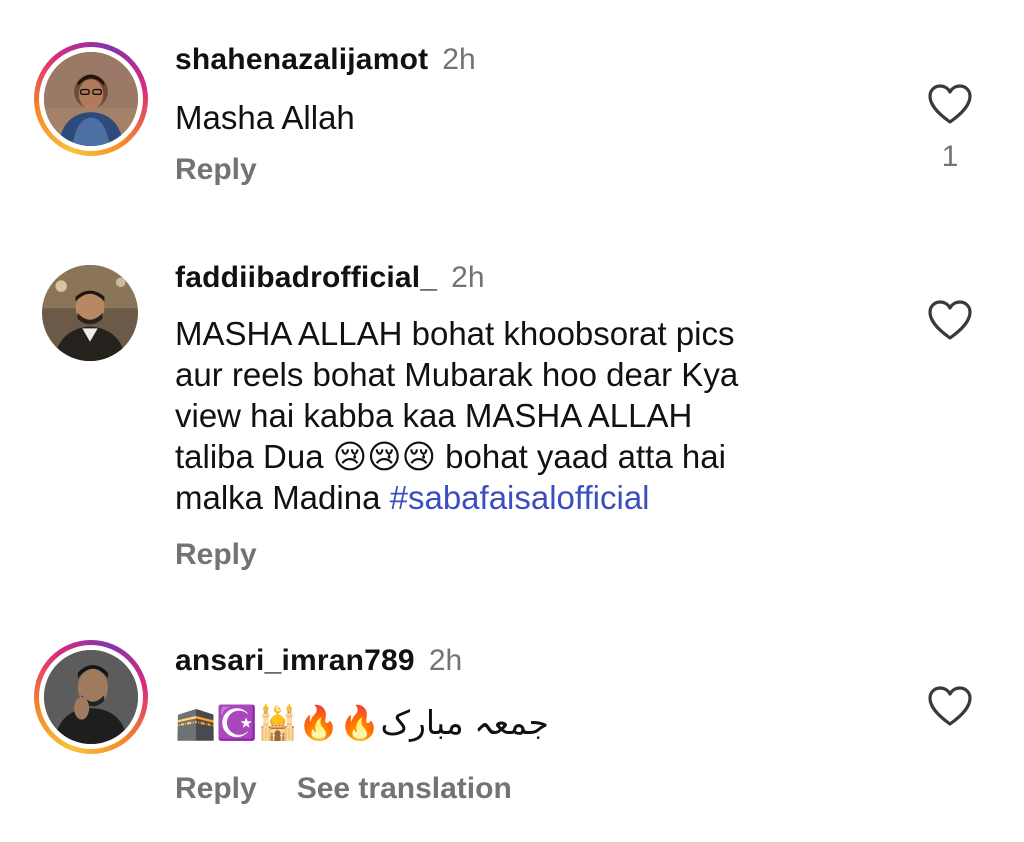 This screenshot has width=1024, height=842. Describe the element at coordinates (295, 660) in the screenshot. I see `username: ansari_imran789` at that location.